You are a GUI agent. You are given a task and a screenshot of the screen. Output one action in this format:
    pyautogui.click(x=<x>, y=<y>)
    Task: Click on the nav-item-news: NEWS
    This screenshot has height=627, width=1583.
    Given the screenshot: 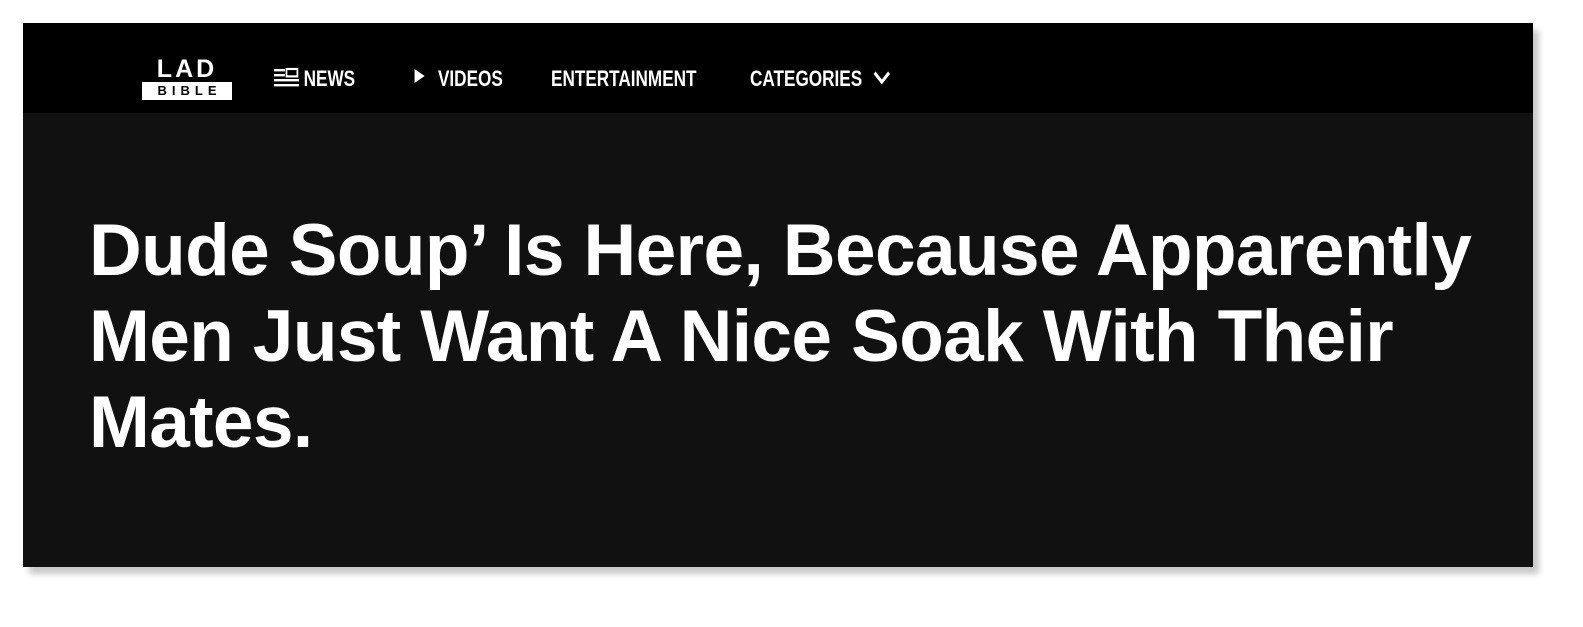 What is the action you would take?
    pyautogui.click(x=314, y=79)
    